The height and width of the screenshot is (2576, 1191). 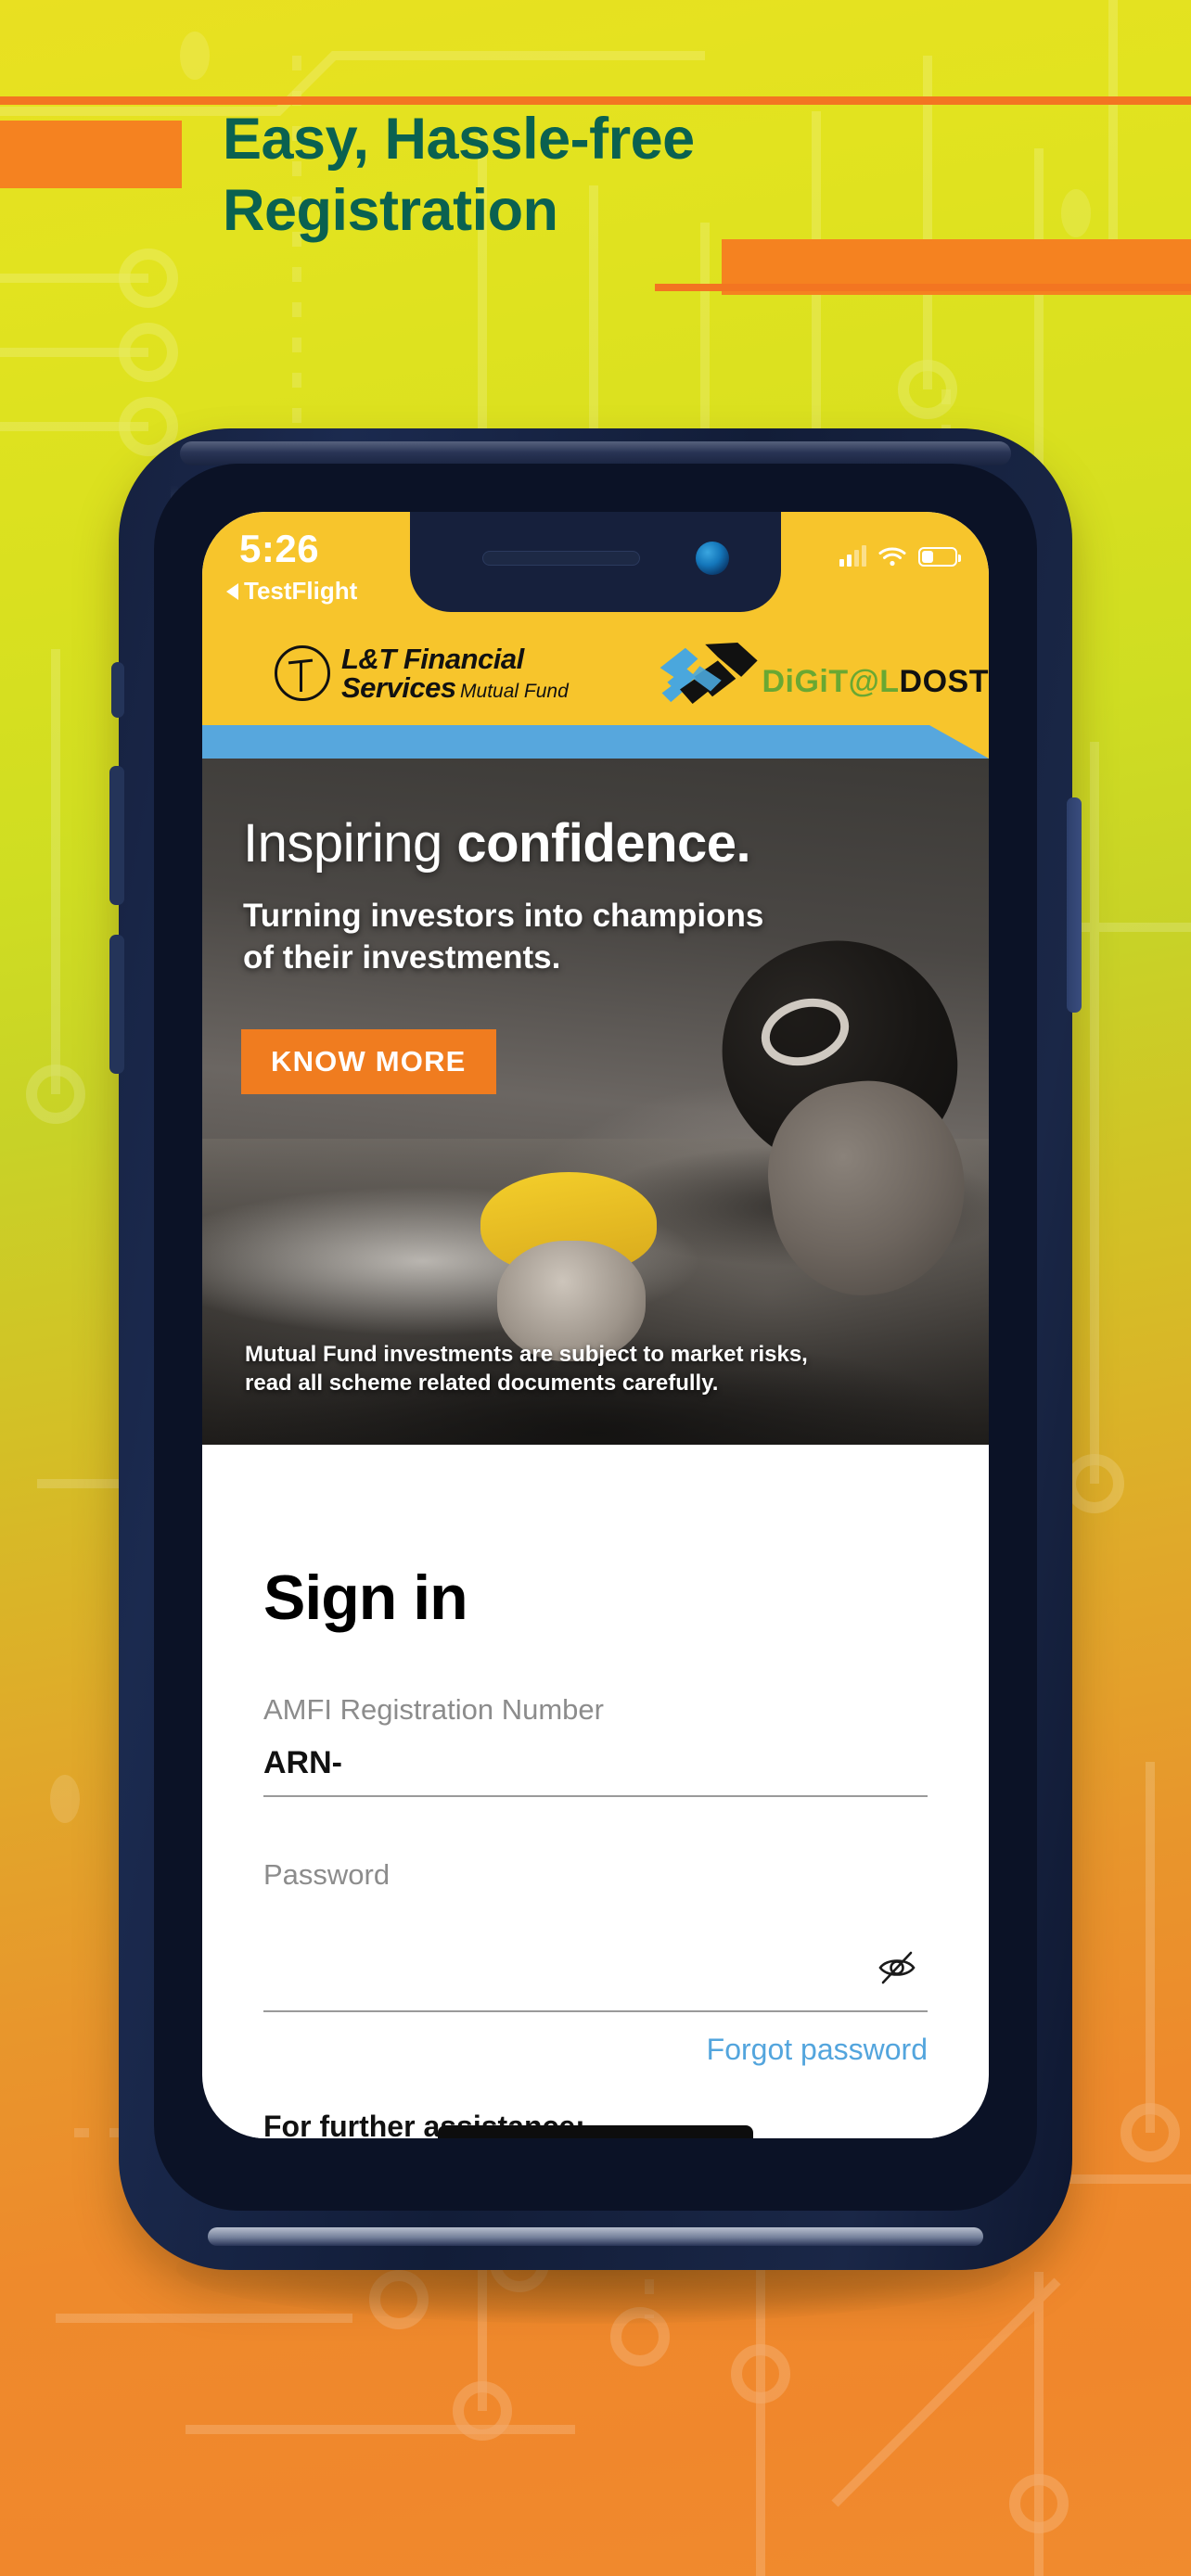 What do you see at coordinates (853, 556) in the screenshot?
I see `signal-bars-icon` at bounding box center [853, 556].